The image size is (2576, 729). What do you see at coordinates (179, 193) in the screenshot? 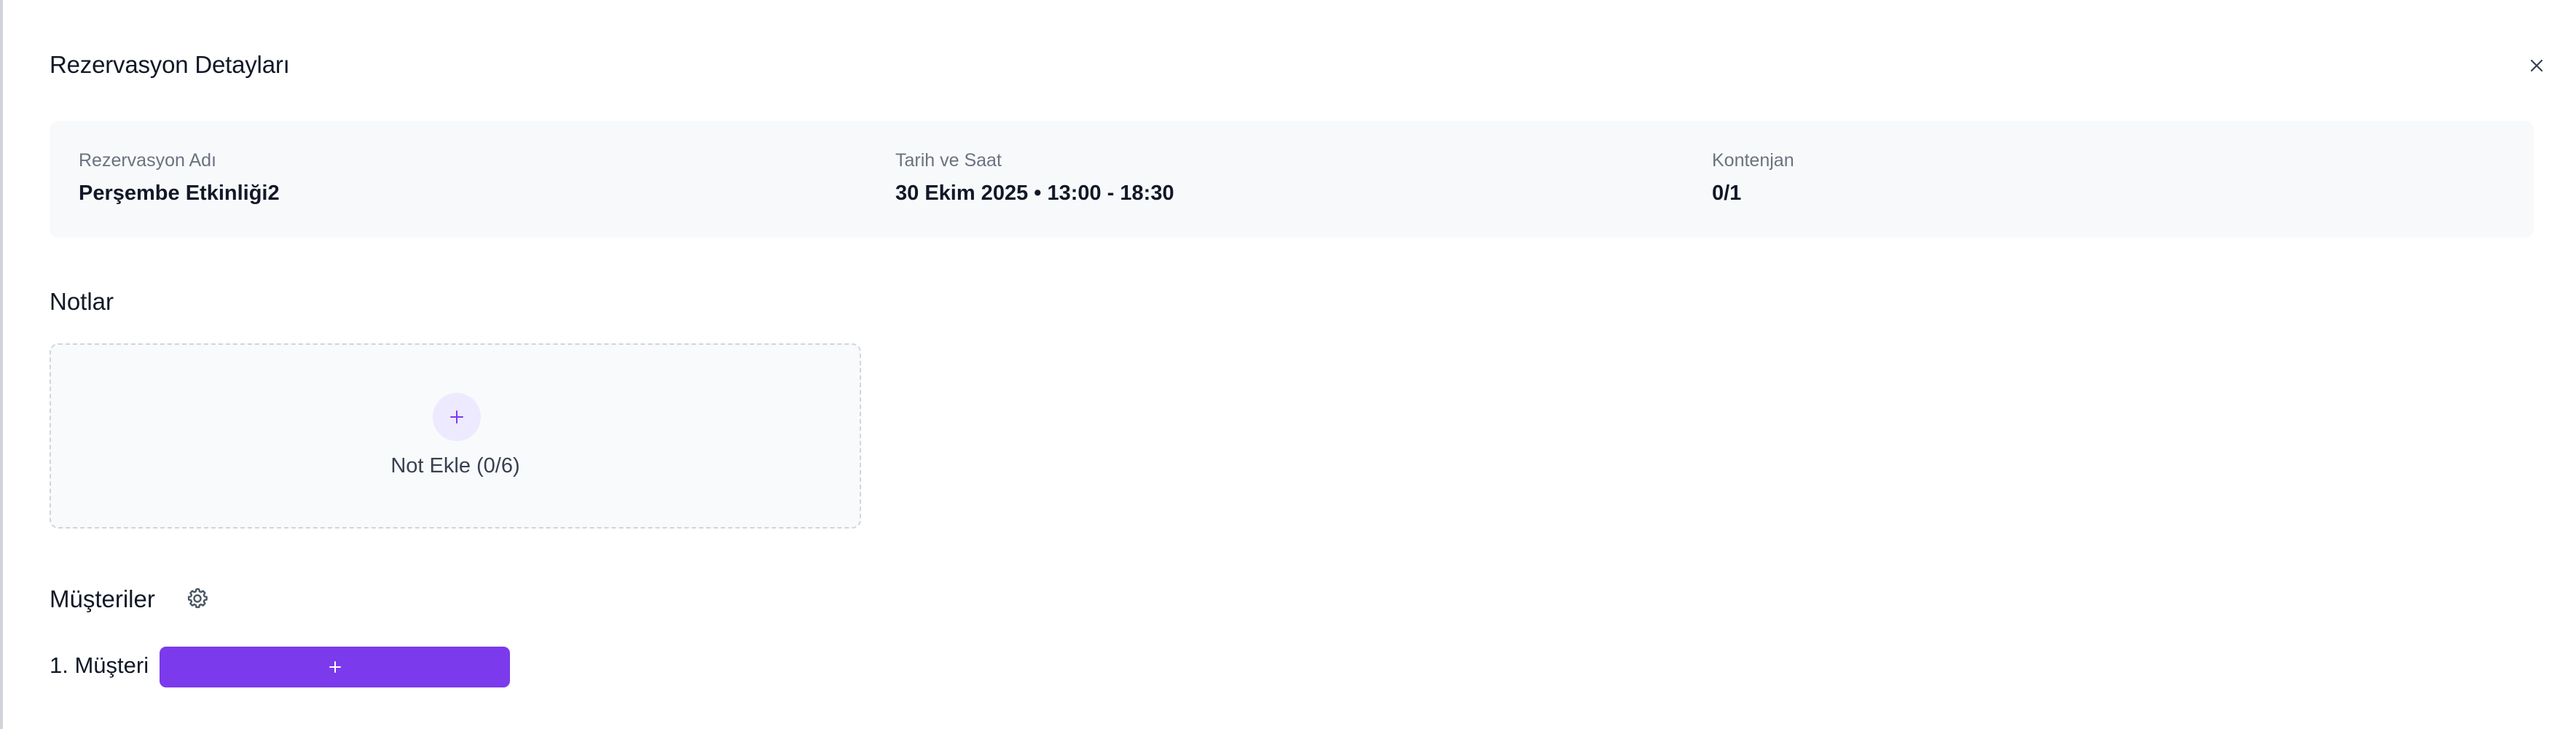
I see `reservation-name-value: Perşembe Etkinliği2` at bounding box center [179, 193].